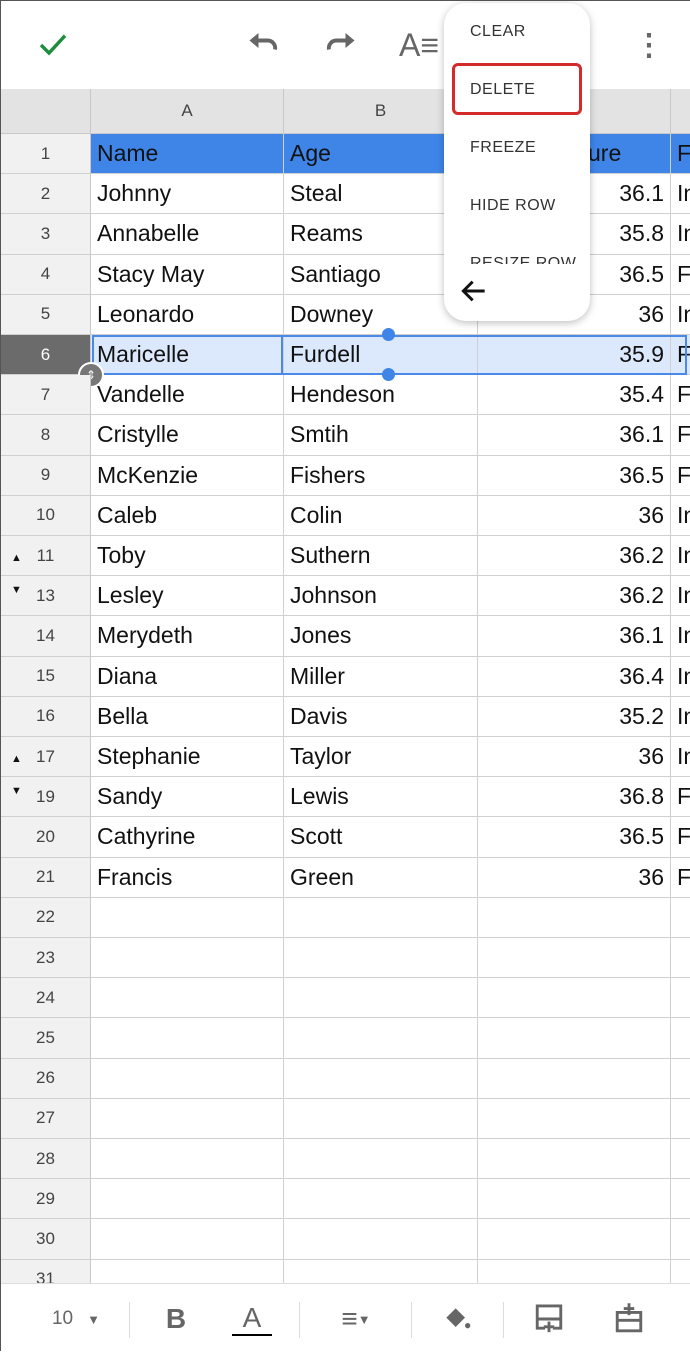 This screenshot has height=1352, width=690. What do you see at coordinates (574, 556) in the screenshot?
I see `cell-c: 36.2` at bounding box center [574, 556].